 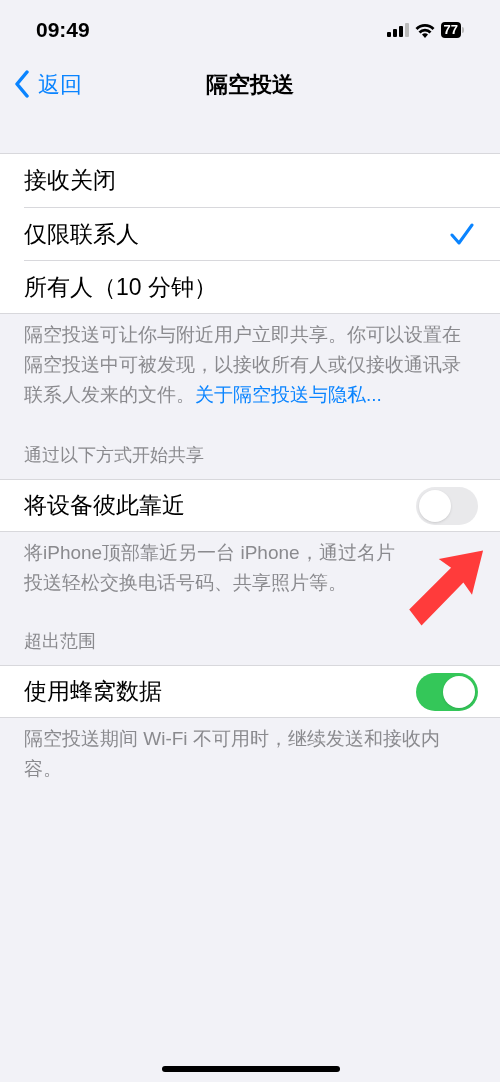 I want to click on status-time: 09:49, so click(x=63, y=30).